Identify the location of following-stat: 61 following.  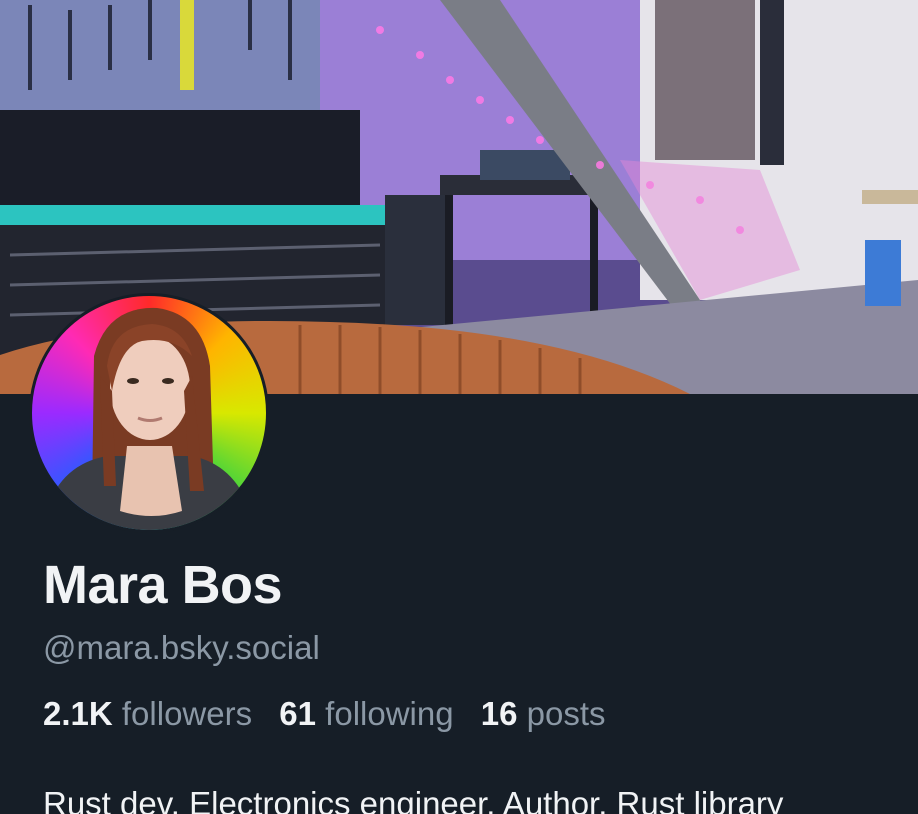
(366, 714).